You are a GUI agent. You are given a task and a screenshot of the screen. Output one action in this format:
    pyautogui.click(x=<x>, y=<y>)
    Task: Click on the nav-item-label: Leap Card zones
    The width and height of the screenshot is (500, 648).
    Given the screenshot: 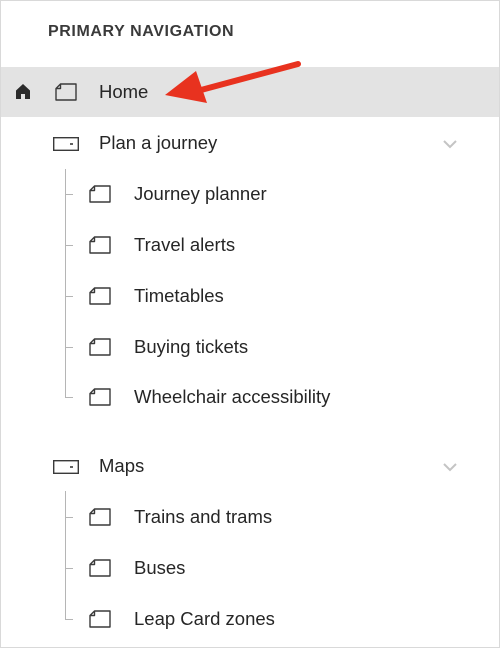 What is the action you would take?
    pyautogui.click(x=204, y=618)
    